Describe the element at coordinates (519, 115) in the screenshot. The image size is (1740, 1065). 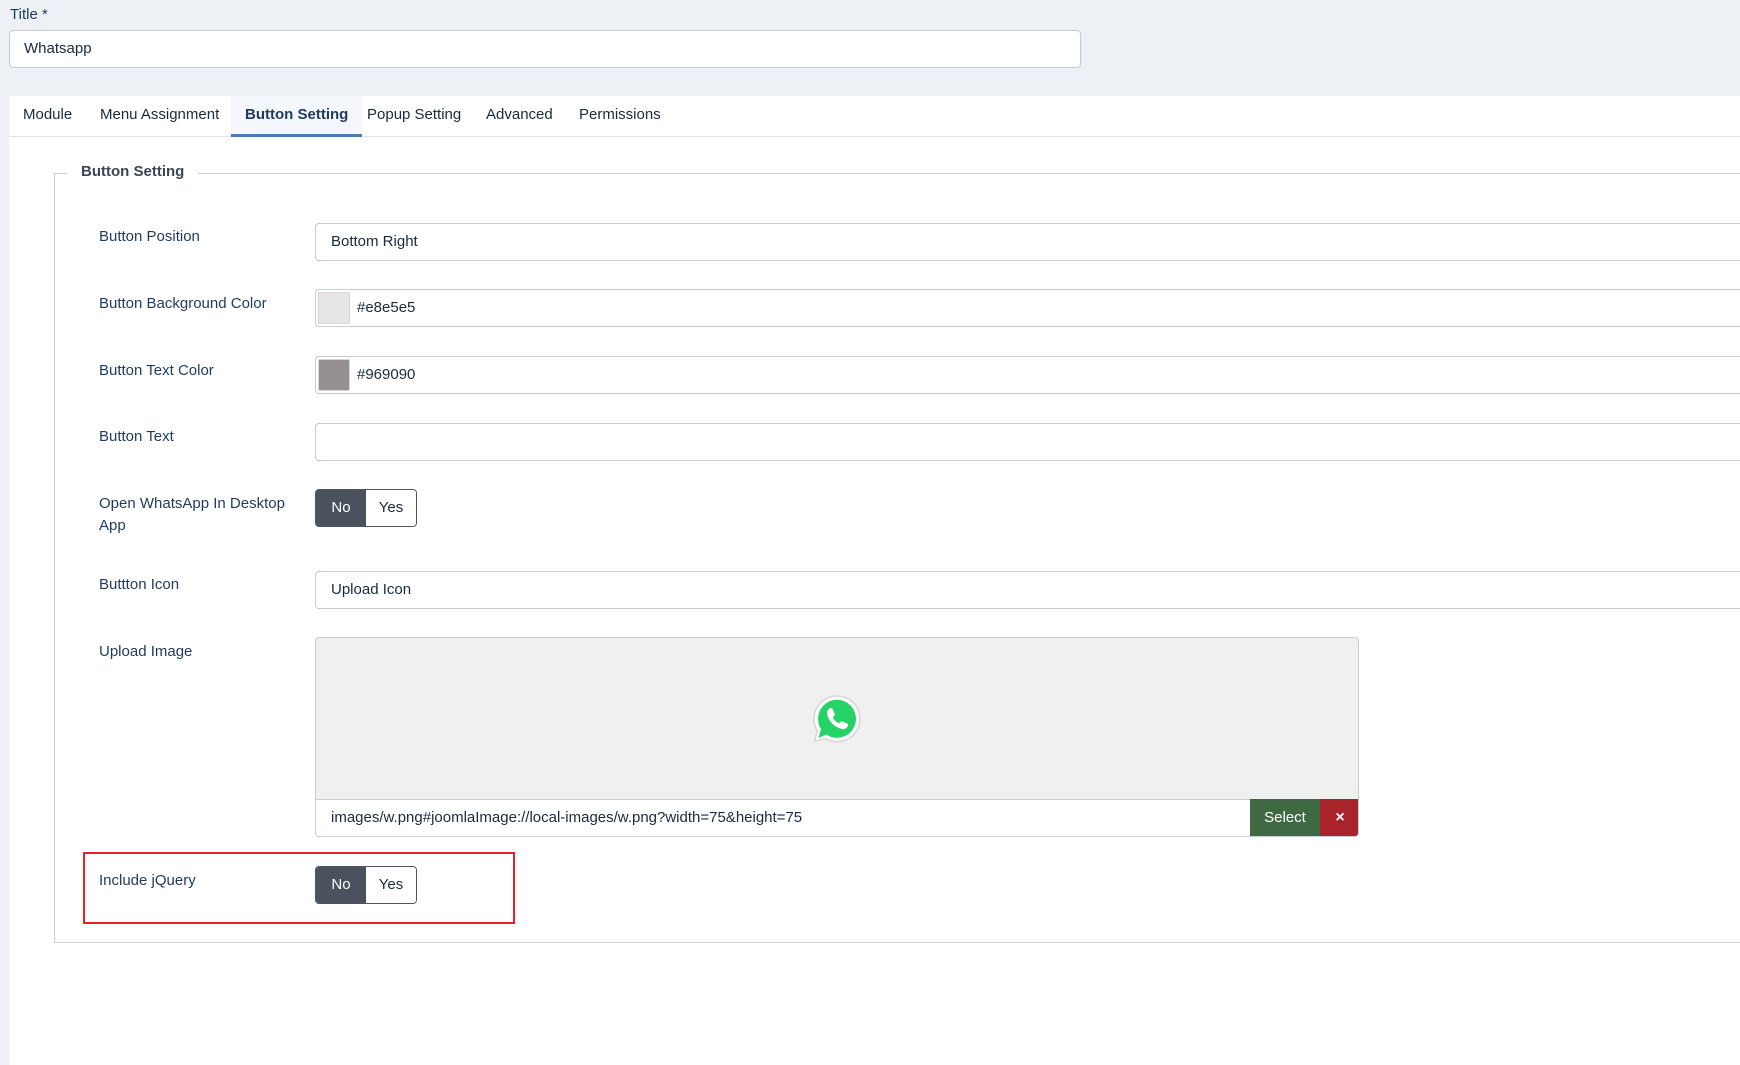
I see `tab-advanced: Advanced` at that location.